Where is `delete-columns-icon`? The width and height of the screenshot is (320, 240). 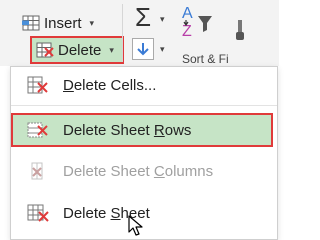 delete-columns-icon is located at coordinates (37, 171).